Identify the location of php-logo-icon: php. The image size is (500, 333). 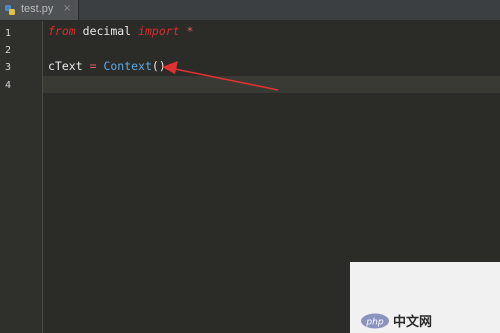
(375, 321).